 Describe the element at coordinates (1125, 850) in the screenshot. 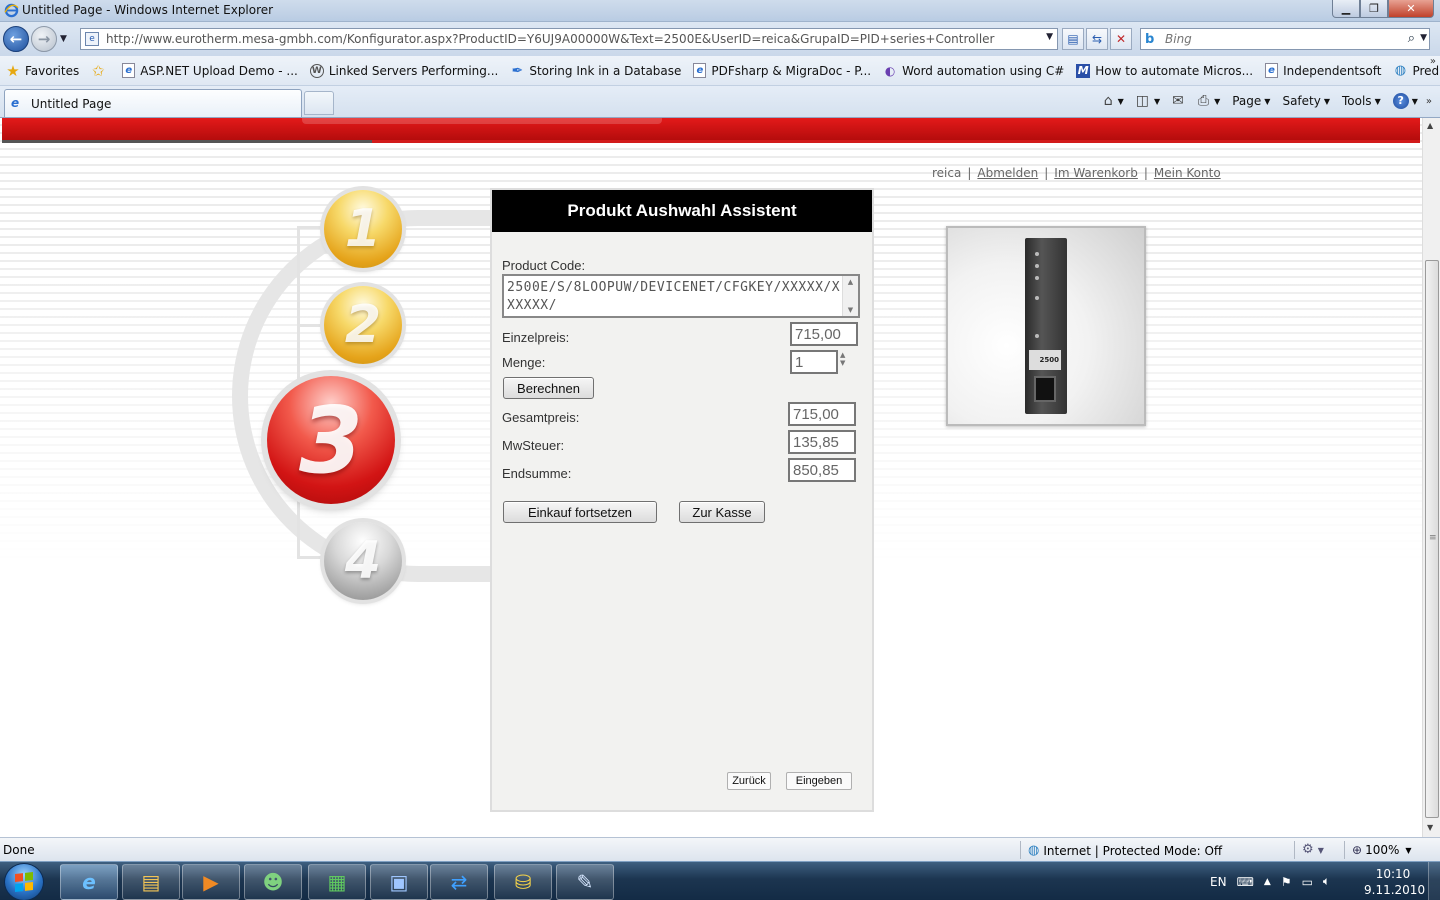

I see `security-zone: ◍ Internet | Protected Mode: Off` at that location.